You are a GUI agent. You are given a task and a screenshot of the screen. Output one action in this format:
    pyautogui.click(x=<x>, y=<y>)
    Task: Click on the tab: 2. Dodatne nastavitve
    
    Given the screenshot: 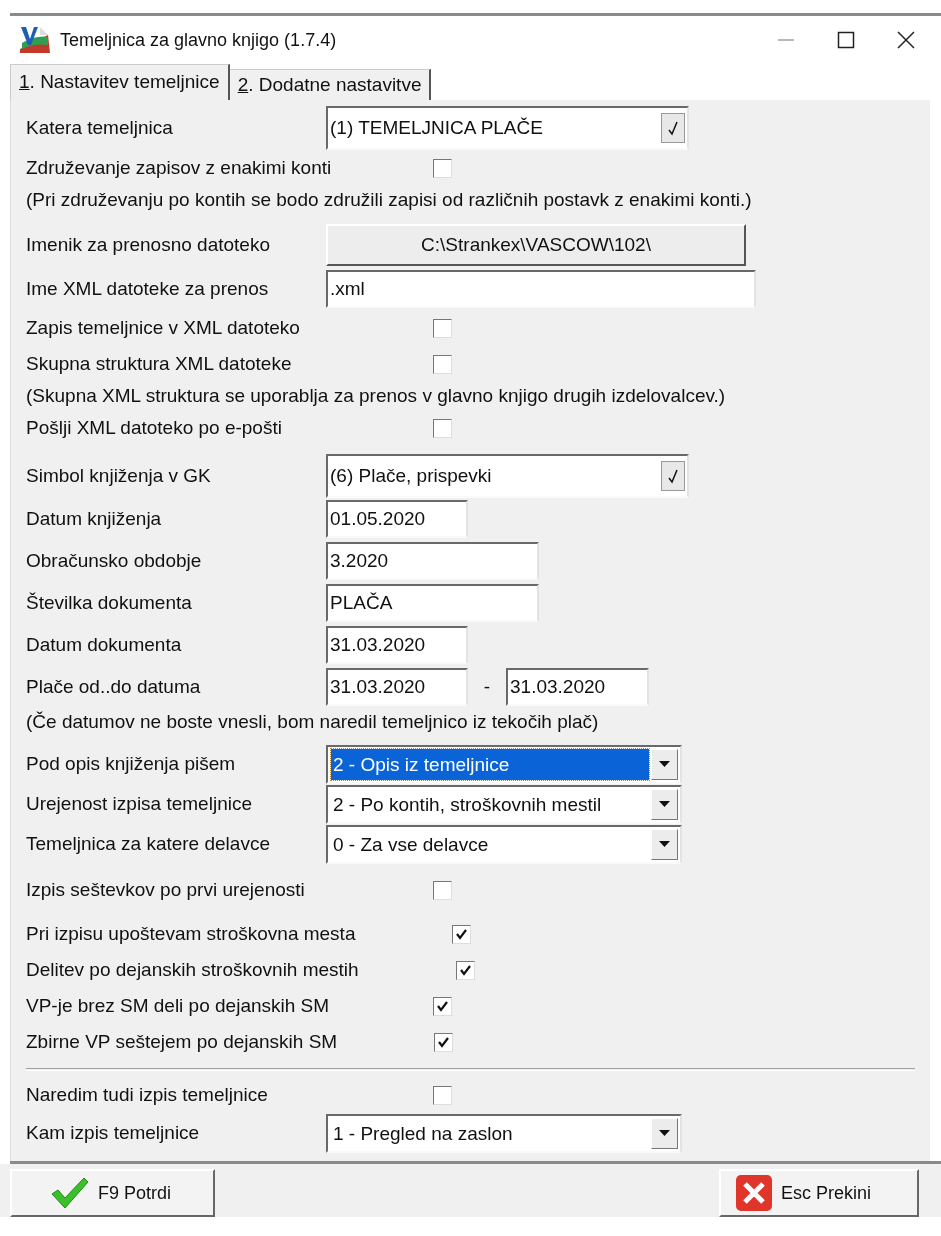 What is the action you would take?
    pyautogui.click(x=330, y=84)
    